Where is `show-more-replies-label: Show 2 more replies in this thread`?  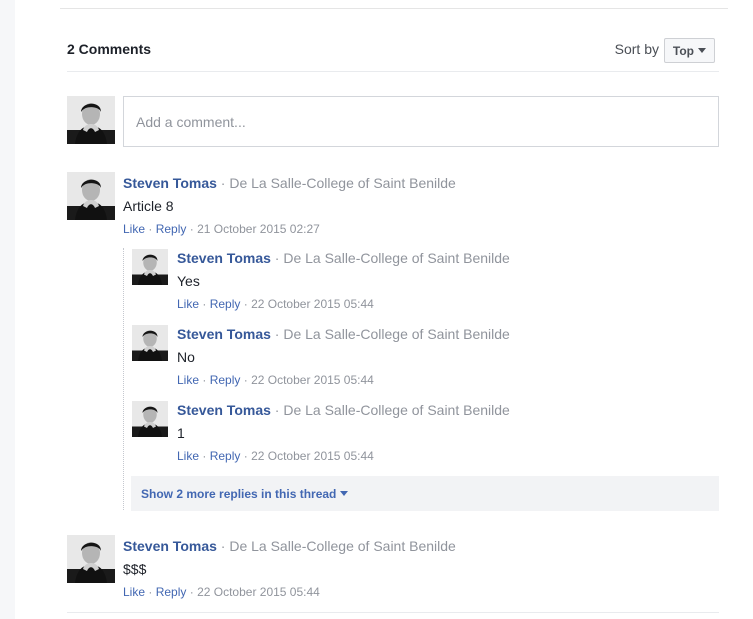
show-more-replies-label: Show 2 more replies in this thread is located at coordinates (239, 493).